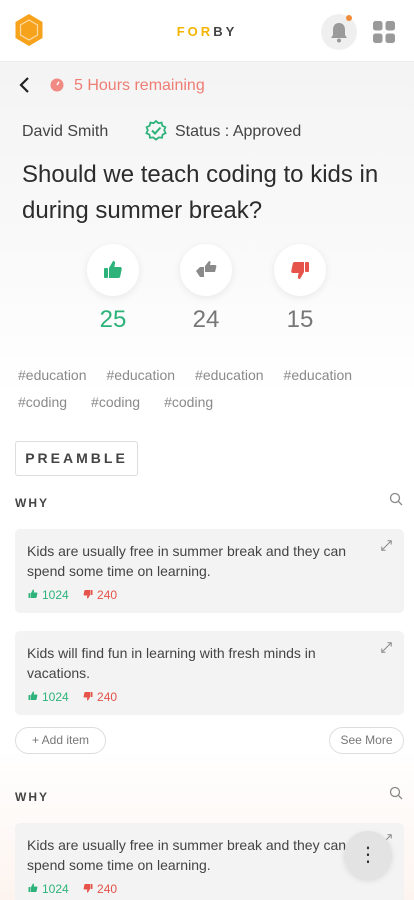 This screenshot has width=414, height=900. What do you see at coordinates (238, 131) in the screenshot?
I see `approval-status: Status : Approved` at bounding box center [238, 131].